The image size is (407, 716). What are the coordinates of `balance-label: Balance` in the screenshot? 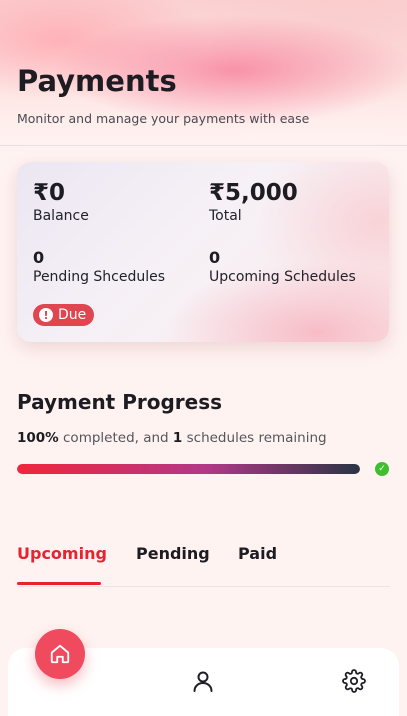 It's located at (61, 216).